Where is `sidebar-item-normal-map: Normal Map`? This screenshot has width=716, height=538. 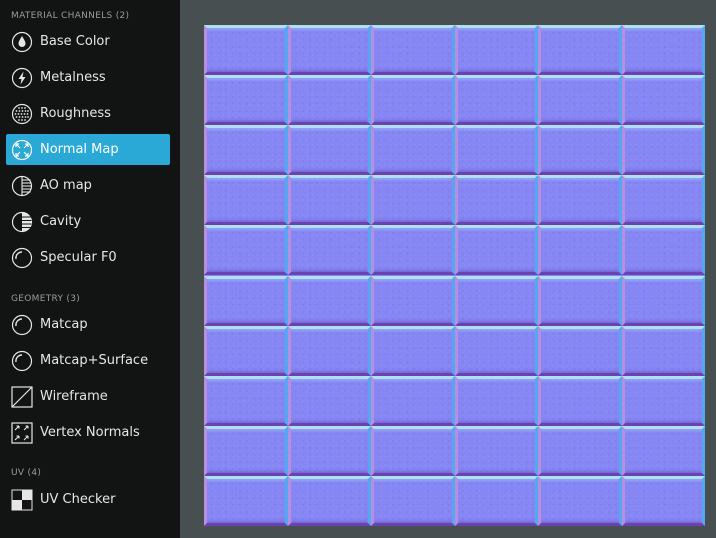
sidebar-item-normal-map: Normal Map is located at coordinates (88, 149).